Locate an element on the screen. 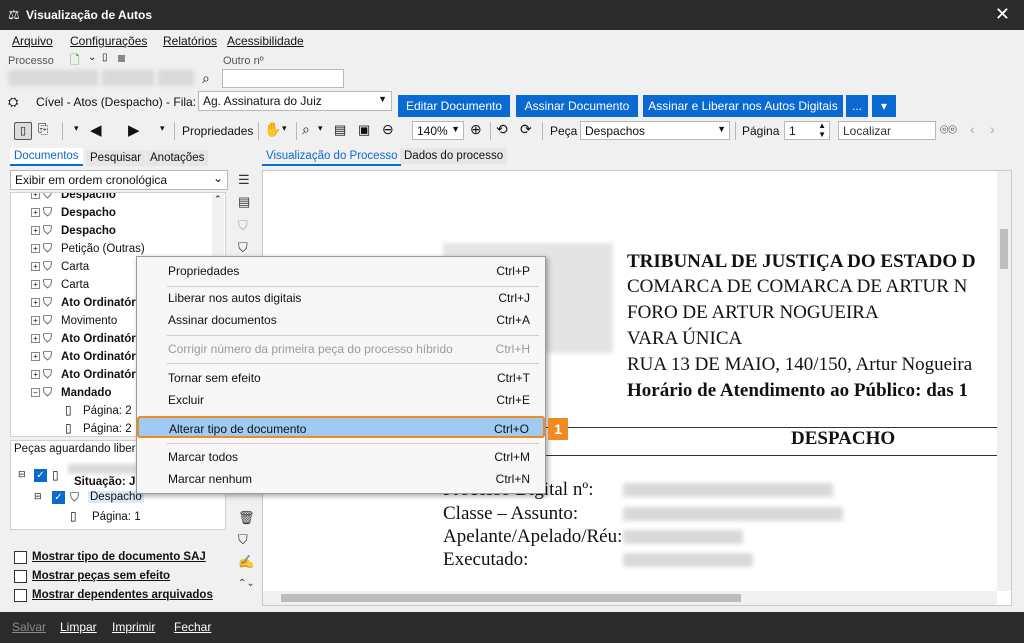  actions-dropdown-button: ▾ is located at coordinates (884, 106).